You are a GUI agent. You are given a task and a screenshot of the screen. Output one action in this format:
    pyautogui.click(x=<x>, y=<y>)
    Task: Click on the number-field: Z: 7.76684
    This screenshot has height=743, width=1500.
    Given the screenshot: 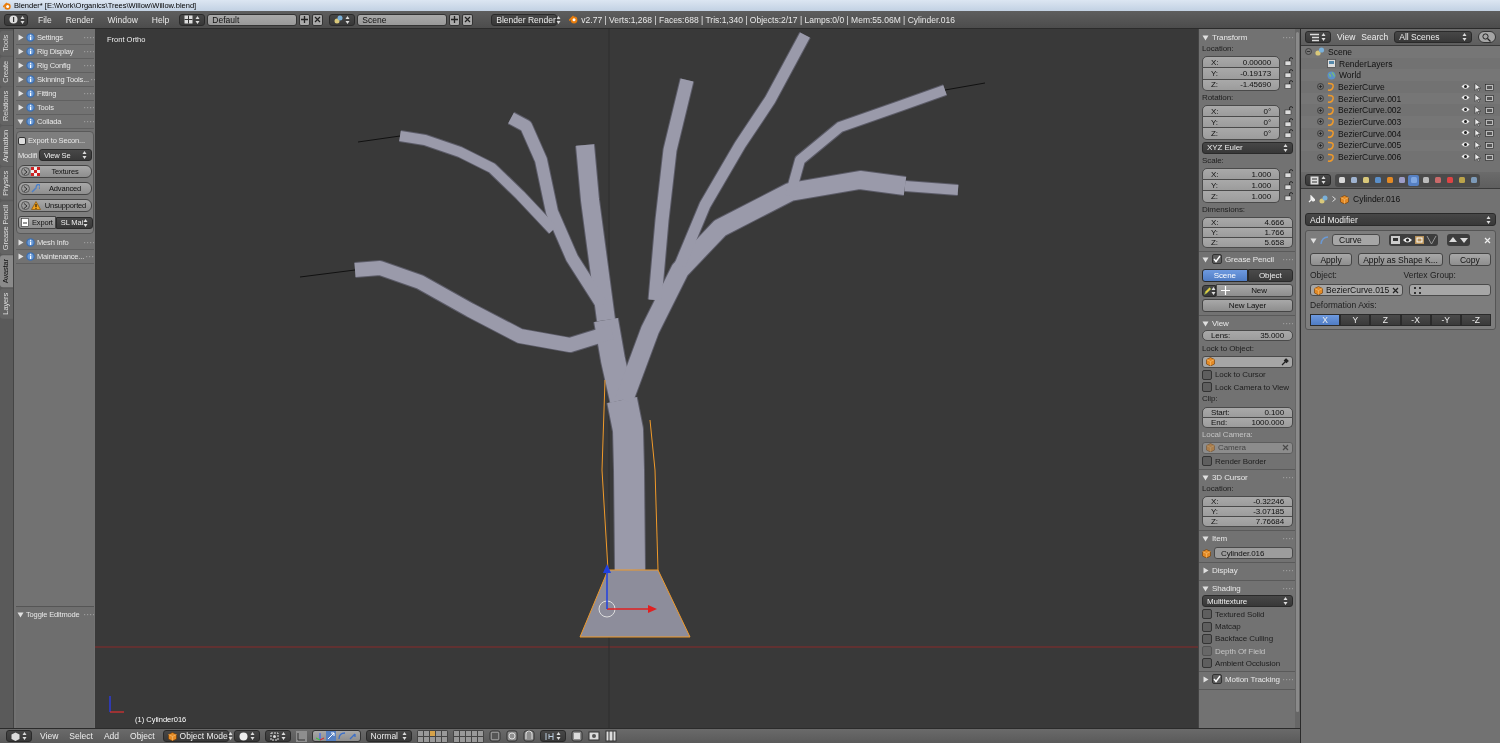 What is the action you would take?
    pyautogui.click(x=1247, y=522)
    